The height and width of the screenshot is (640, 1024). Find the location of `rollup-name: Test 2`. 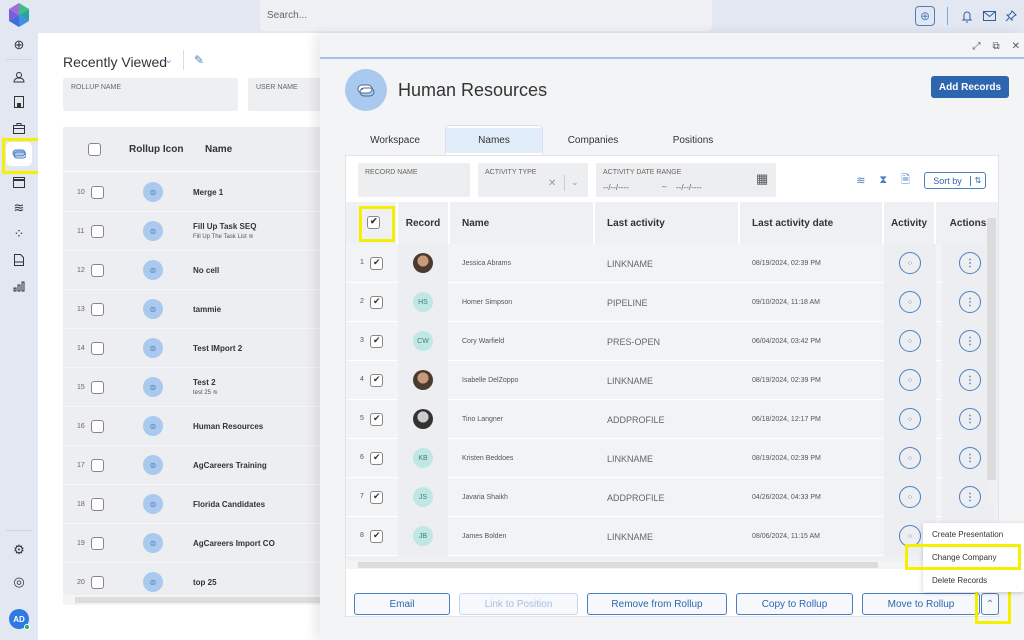

rollup-name: Test 2 is located at coordinates (204, 382).